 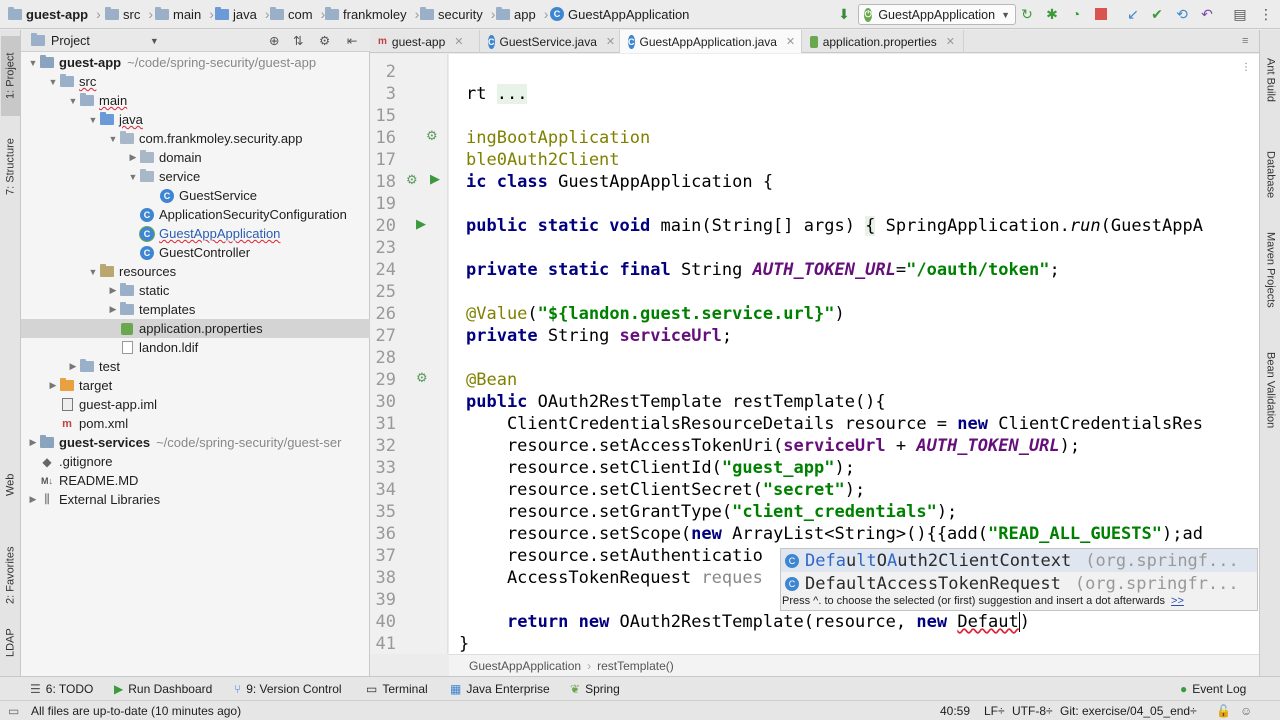 What do you see at coordinates (195, 233) in the screenshot?
I see `tree-item: C GuestAppApplication` at bounding box center [195, 233].